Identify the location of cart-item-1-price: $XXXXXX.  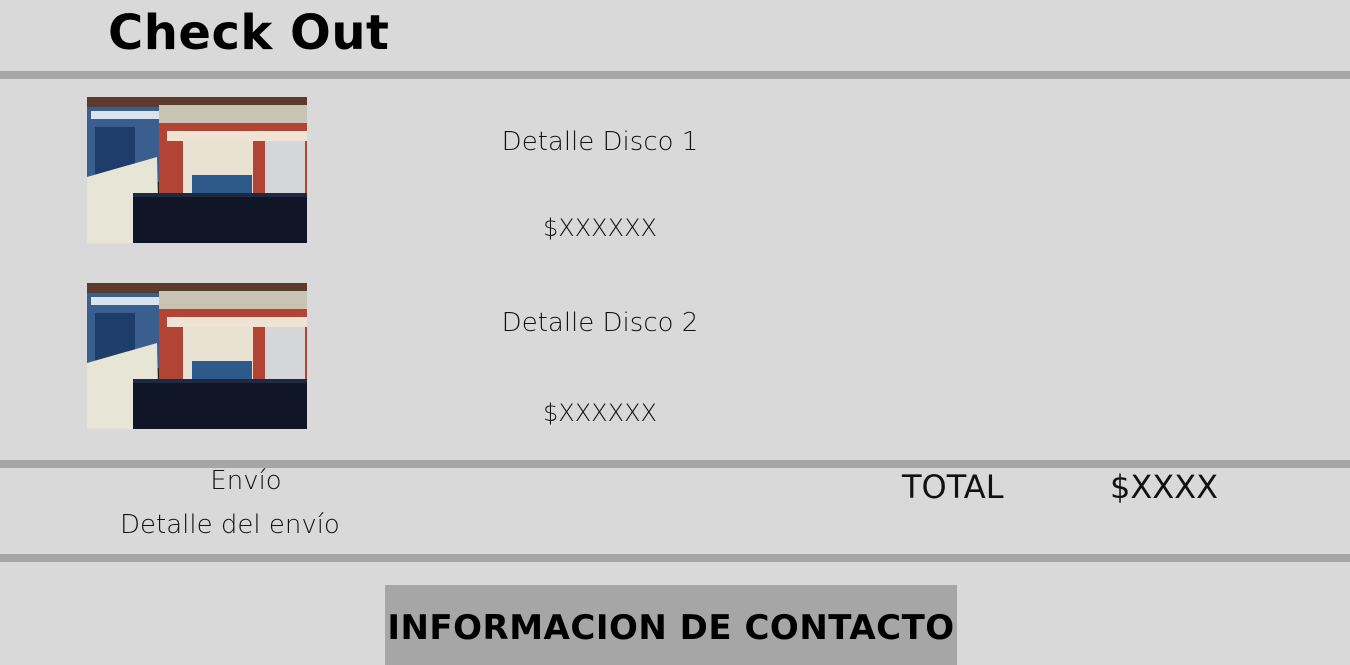
(600, 228).